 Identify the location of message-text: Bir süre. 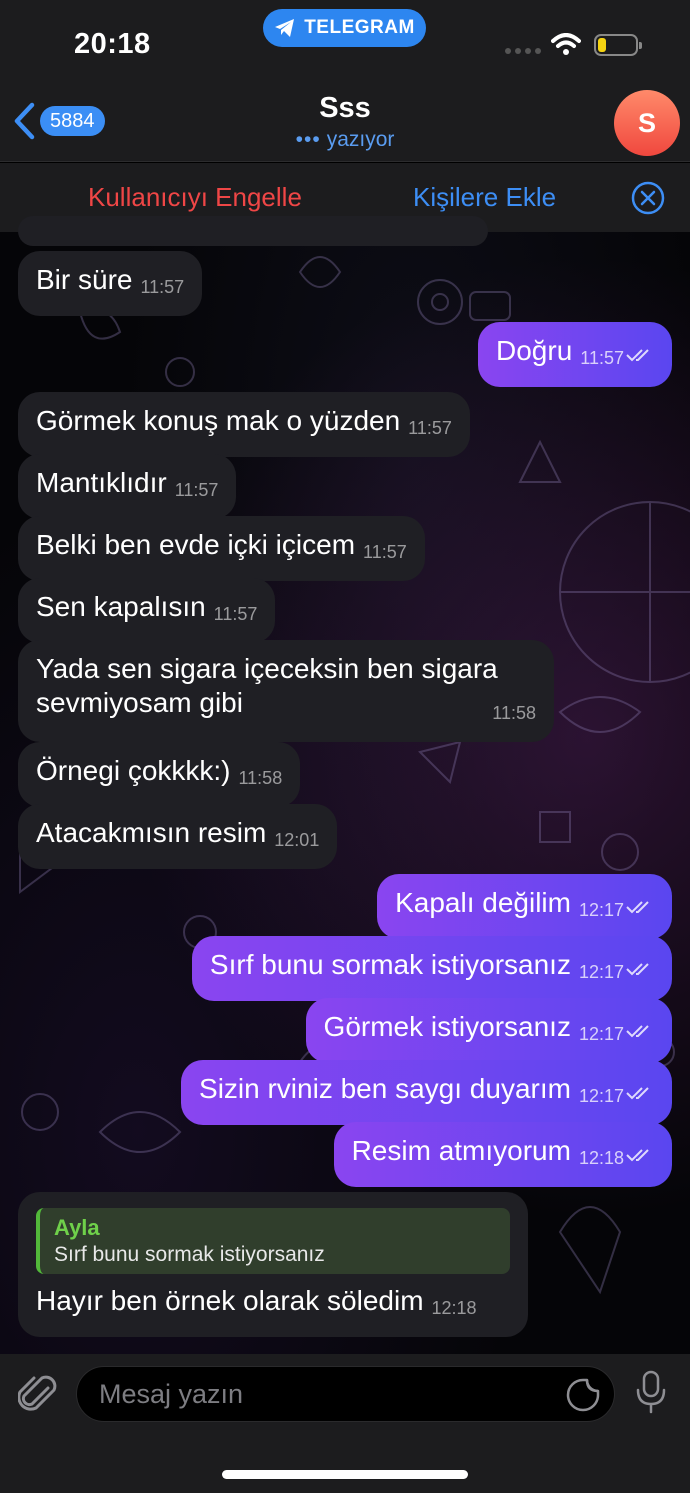
(84, 279).